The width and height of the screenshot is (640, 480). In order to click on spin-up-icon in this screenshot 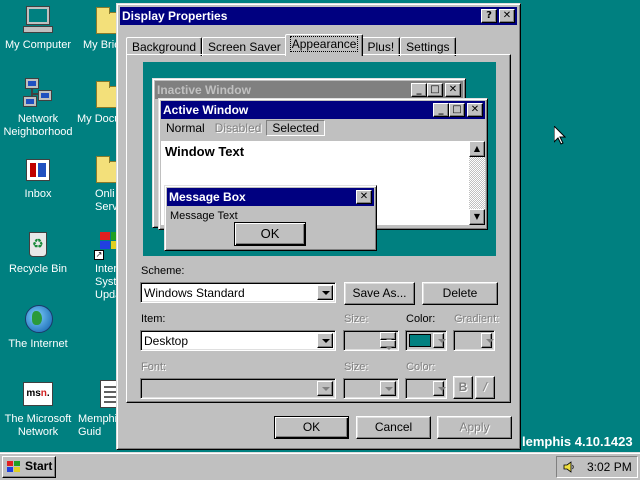, I will do `click(388, 337)`.